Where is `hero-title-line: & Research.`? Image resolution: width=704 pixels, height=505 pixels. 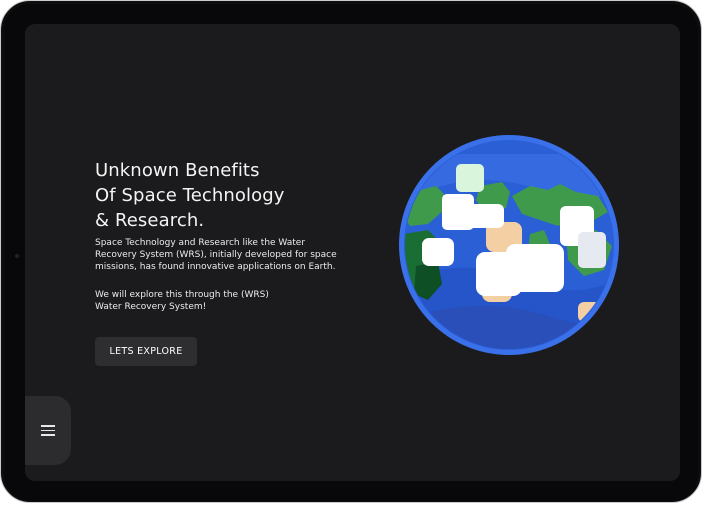 hero-title-line: & Research. is located at coordinates (150, 220).